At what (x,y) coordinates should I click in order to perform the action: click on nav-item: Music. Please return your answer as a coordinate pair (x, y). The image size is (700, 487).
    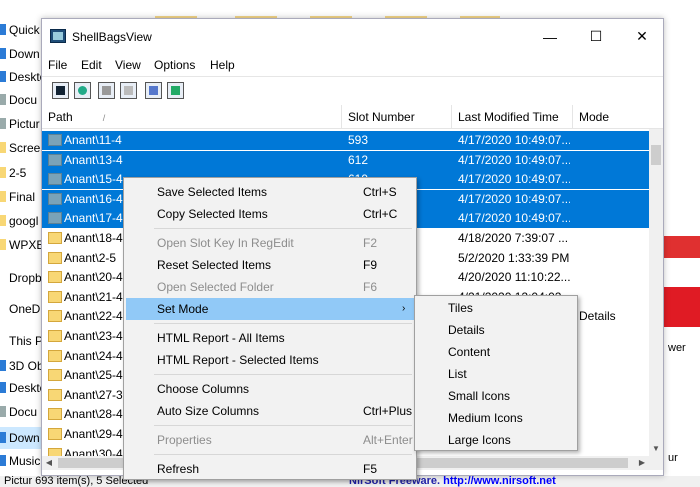
    Looking at the image, I should click on (21, 461).